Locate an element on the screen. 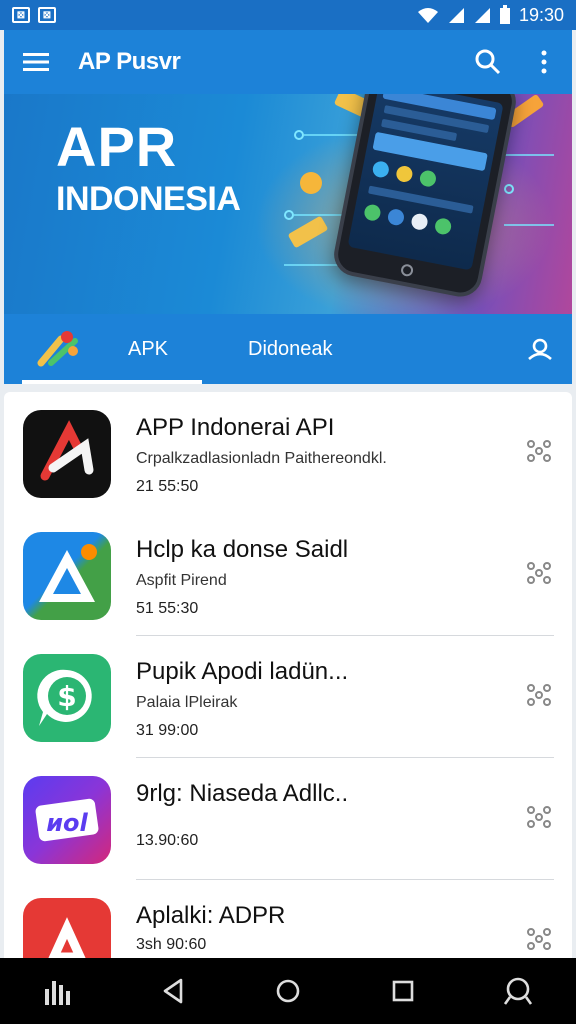 This screenshot has height=1024, width=576. app-title: AP Pusvr is located at coordinates (129, 61).